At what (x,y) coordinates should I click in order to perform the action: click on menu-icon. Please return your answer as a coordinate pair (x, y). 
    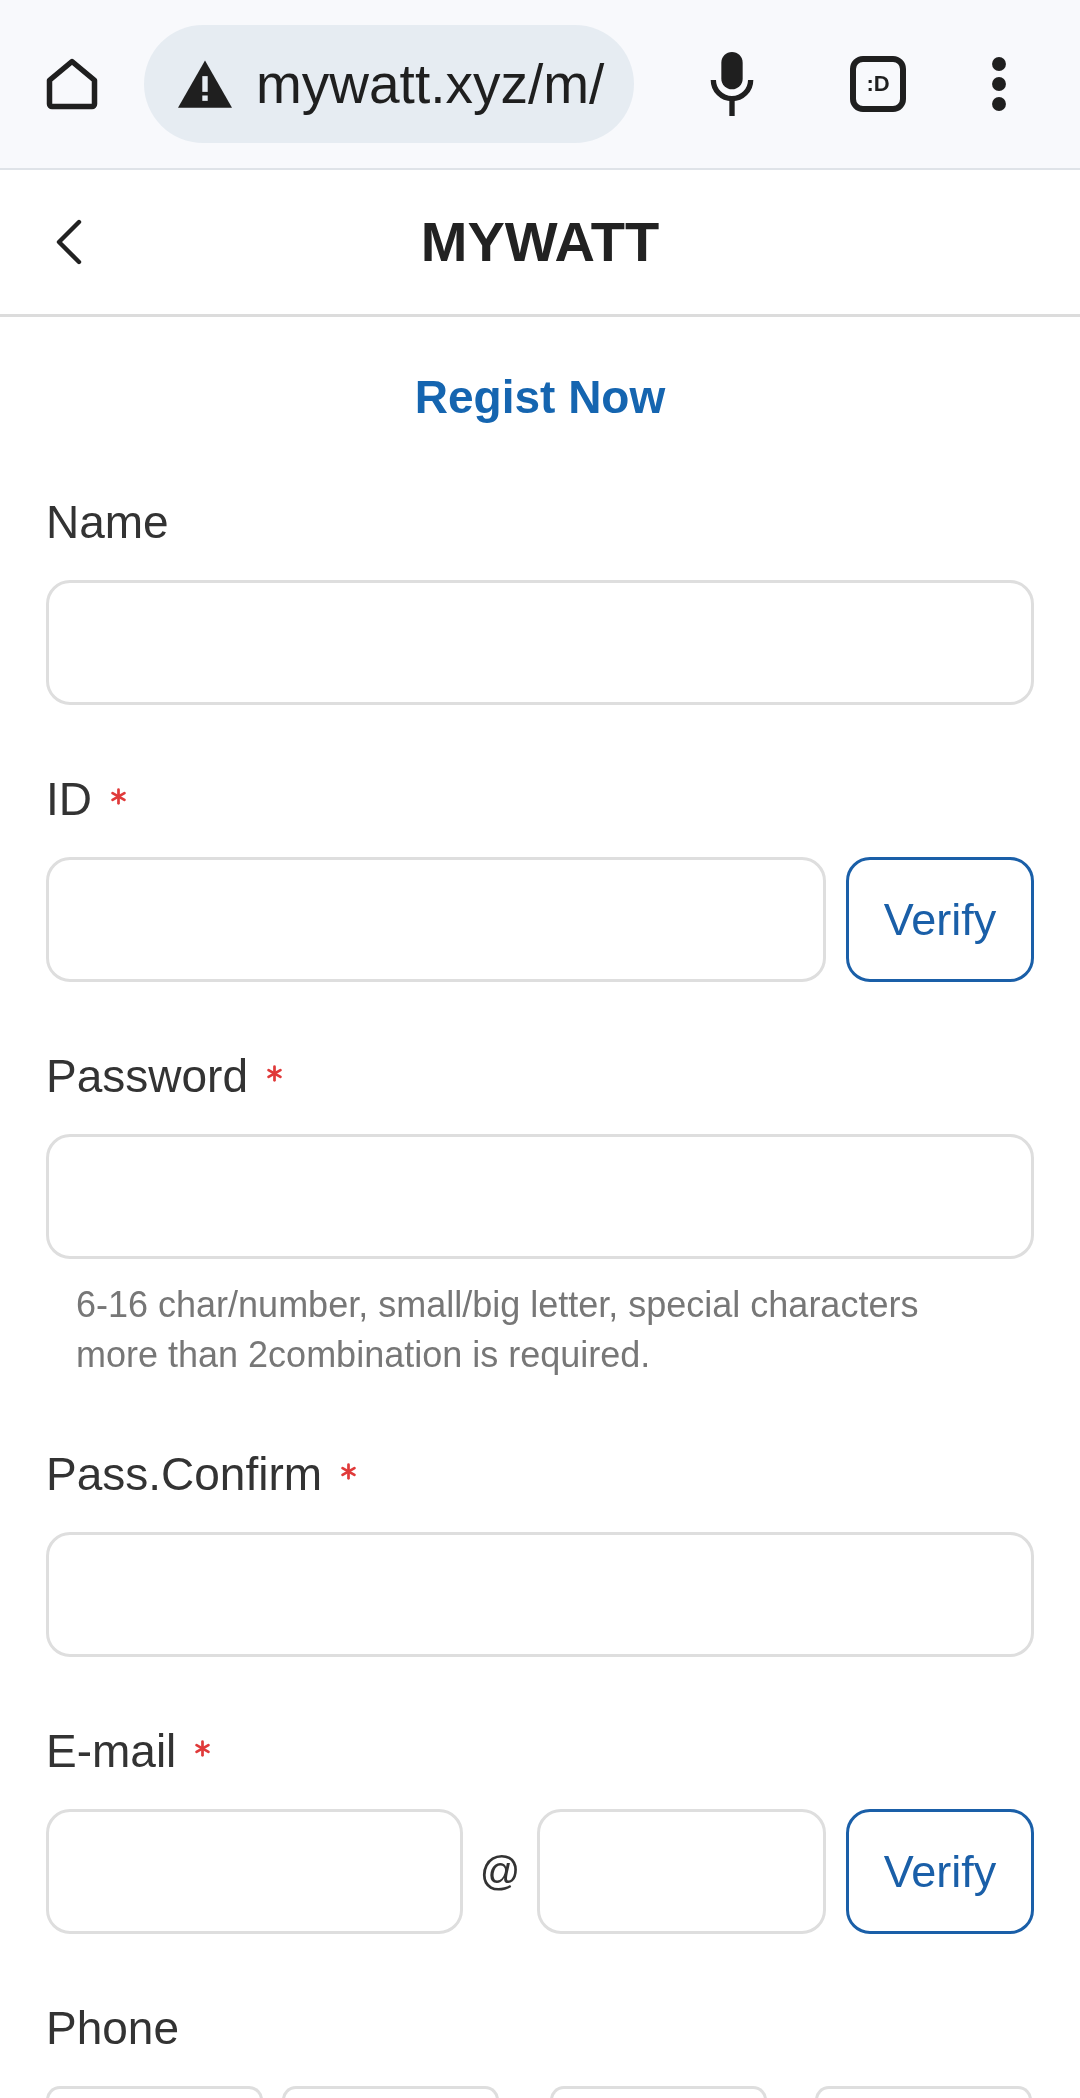
    Looking at the image, I should click on (999, 84).